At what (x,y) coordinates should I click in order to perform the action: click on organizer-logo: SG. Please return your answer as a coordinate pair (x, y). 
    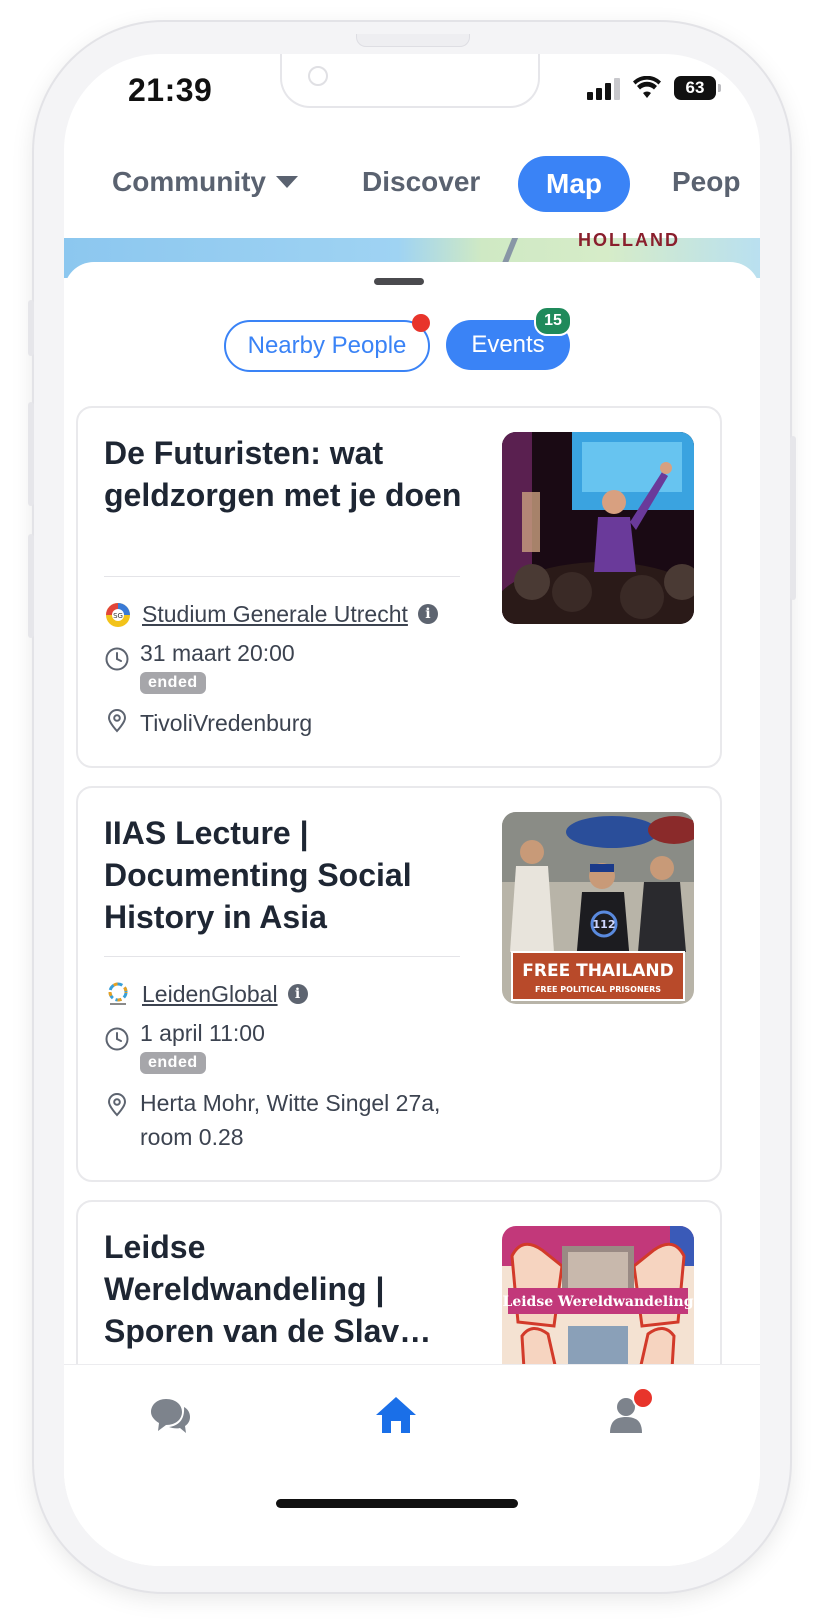
    Looking at the image, I should click on (118, 615).